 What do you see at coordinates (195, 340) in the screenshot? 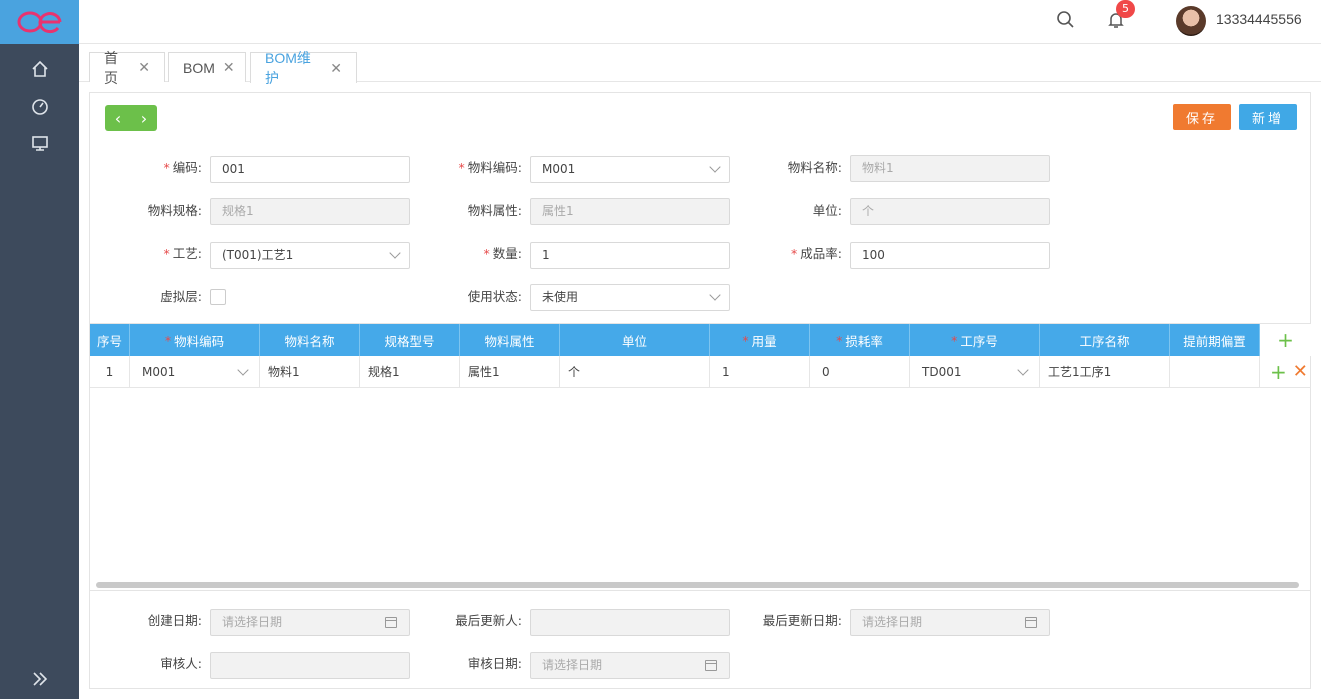
I see `column-header: * 物料编码` at bounding box center [195, 340].